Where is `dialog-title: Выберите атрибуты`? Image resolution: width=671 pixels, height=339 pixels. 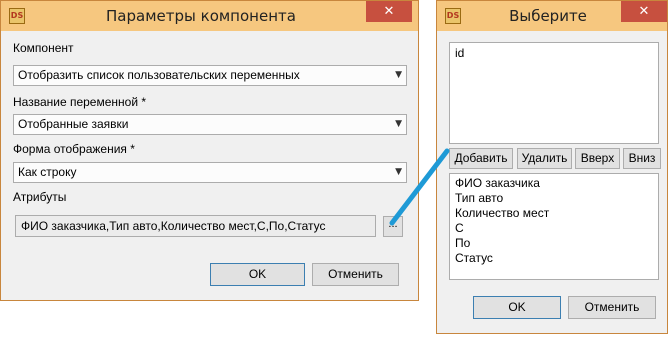 dialog-title: Выберите атрибуты is located at coordinates (548, 31).